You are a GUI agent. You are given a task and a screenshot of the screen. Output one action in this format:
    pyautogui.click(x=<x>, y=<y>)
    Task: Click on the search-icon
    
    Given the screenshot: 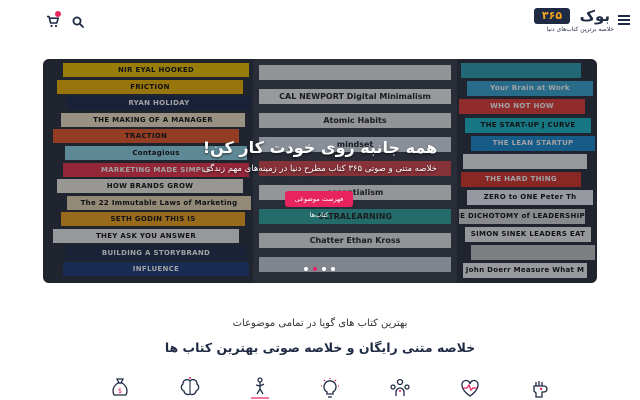 What is the action you would take?
    pyautogui.click(x=78, y=22)
    